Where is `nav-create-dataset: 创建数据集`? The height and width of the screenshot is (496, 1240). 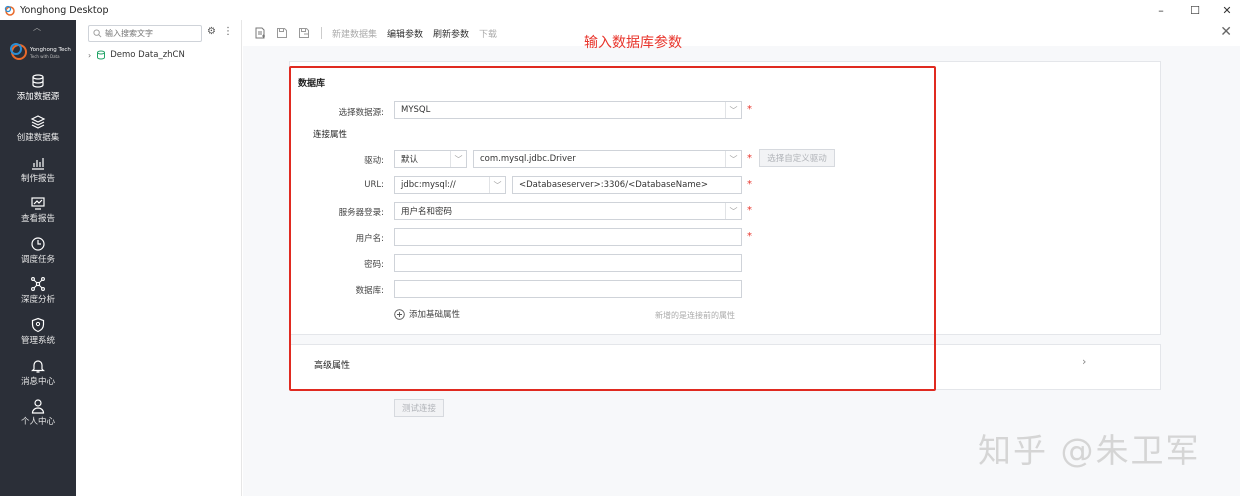
nav-create-dataset: 创建数据集 is located at coordinates (38, 133).